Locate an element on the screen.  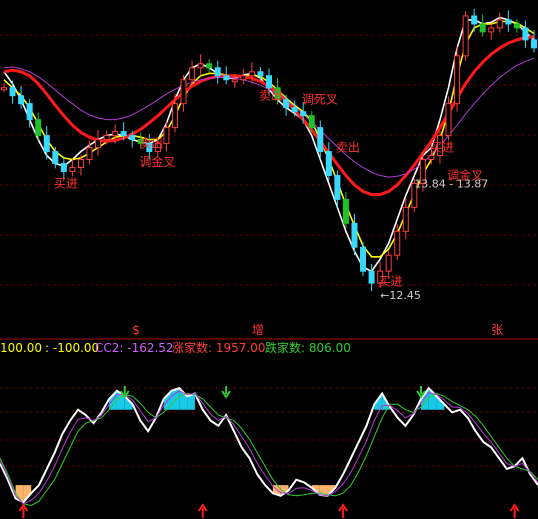
annotation-label-2: 调金叉 is located at coordinates (157, 161).